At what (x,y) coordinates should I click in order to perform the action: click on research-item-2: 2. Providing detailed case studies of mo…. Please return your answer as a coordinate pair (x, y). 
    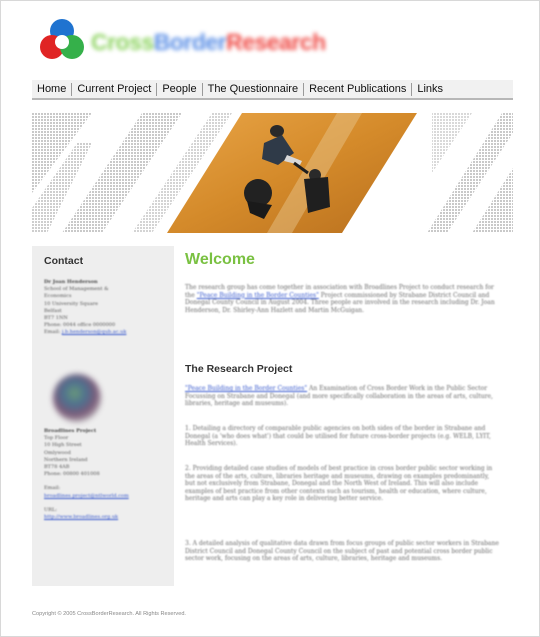
    Looking at the image, I should click on (339, 484).